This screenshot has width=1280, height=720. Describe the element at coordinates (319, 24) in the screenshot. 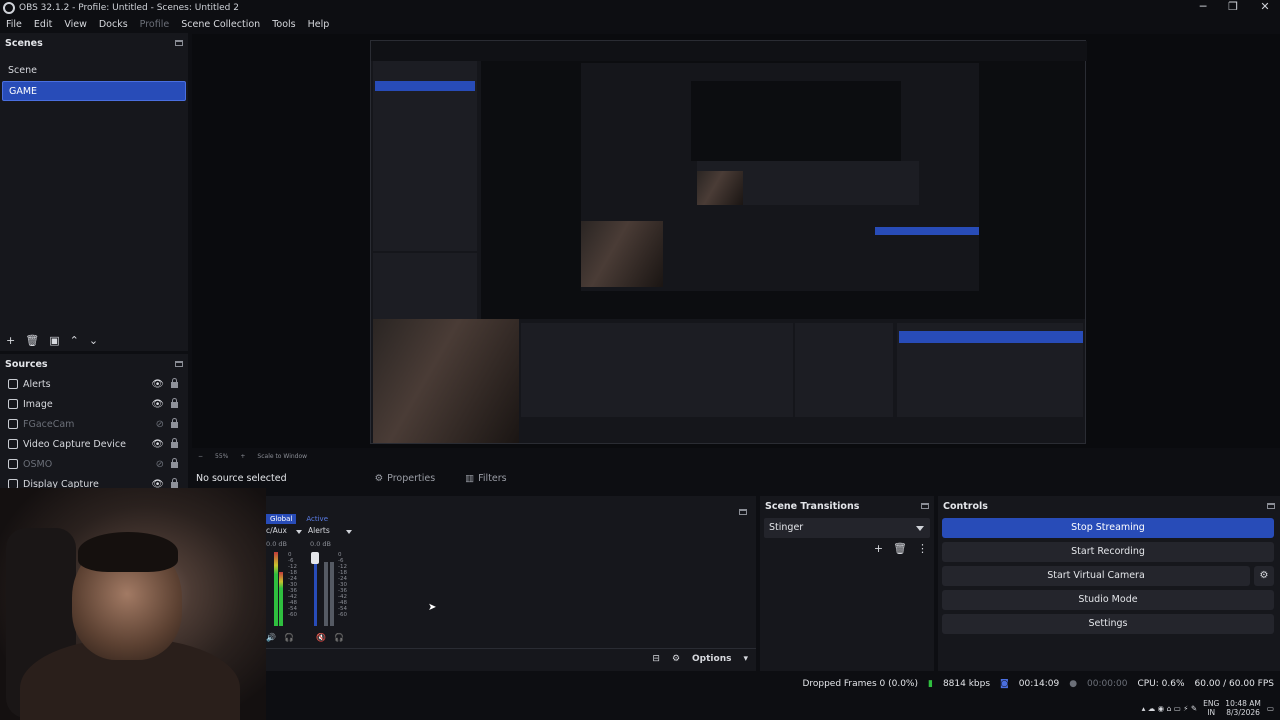

I see `menu-help: Help` at that location.